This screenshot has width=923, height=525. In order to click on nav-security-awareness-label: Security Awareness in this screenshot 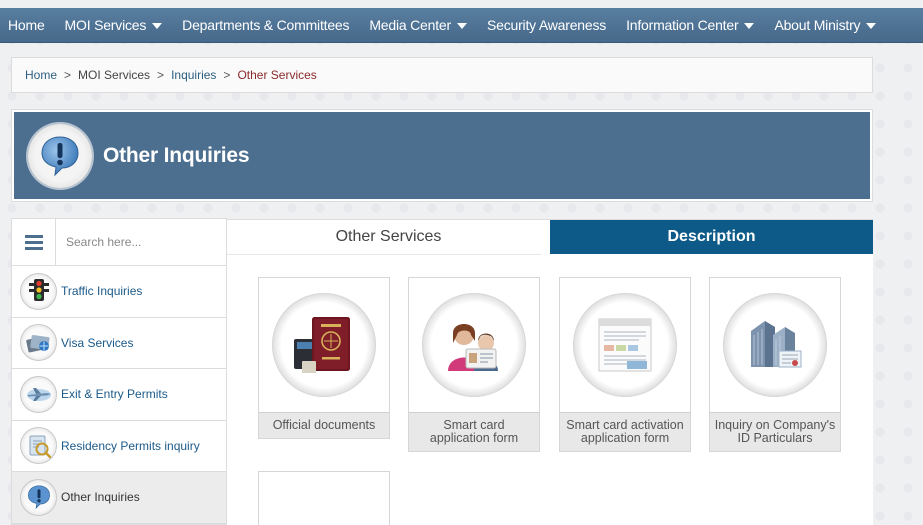, I will do `click(546, 25)`.